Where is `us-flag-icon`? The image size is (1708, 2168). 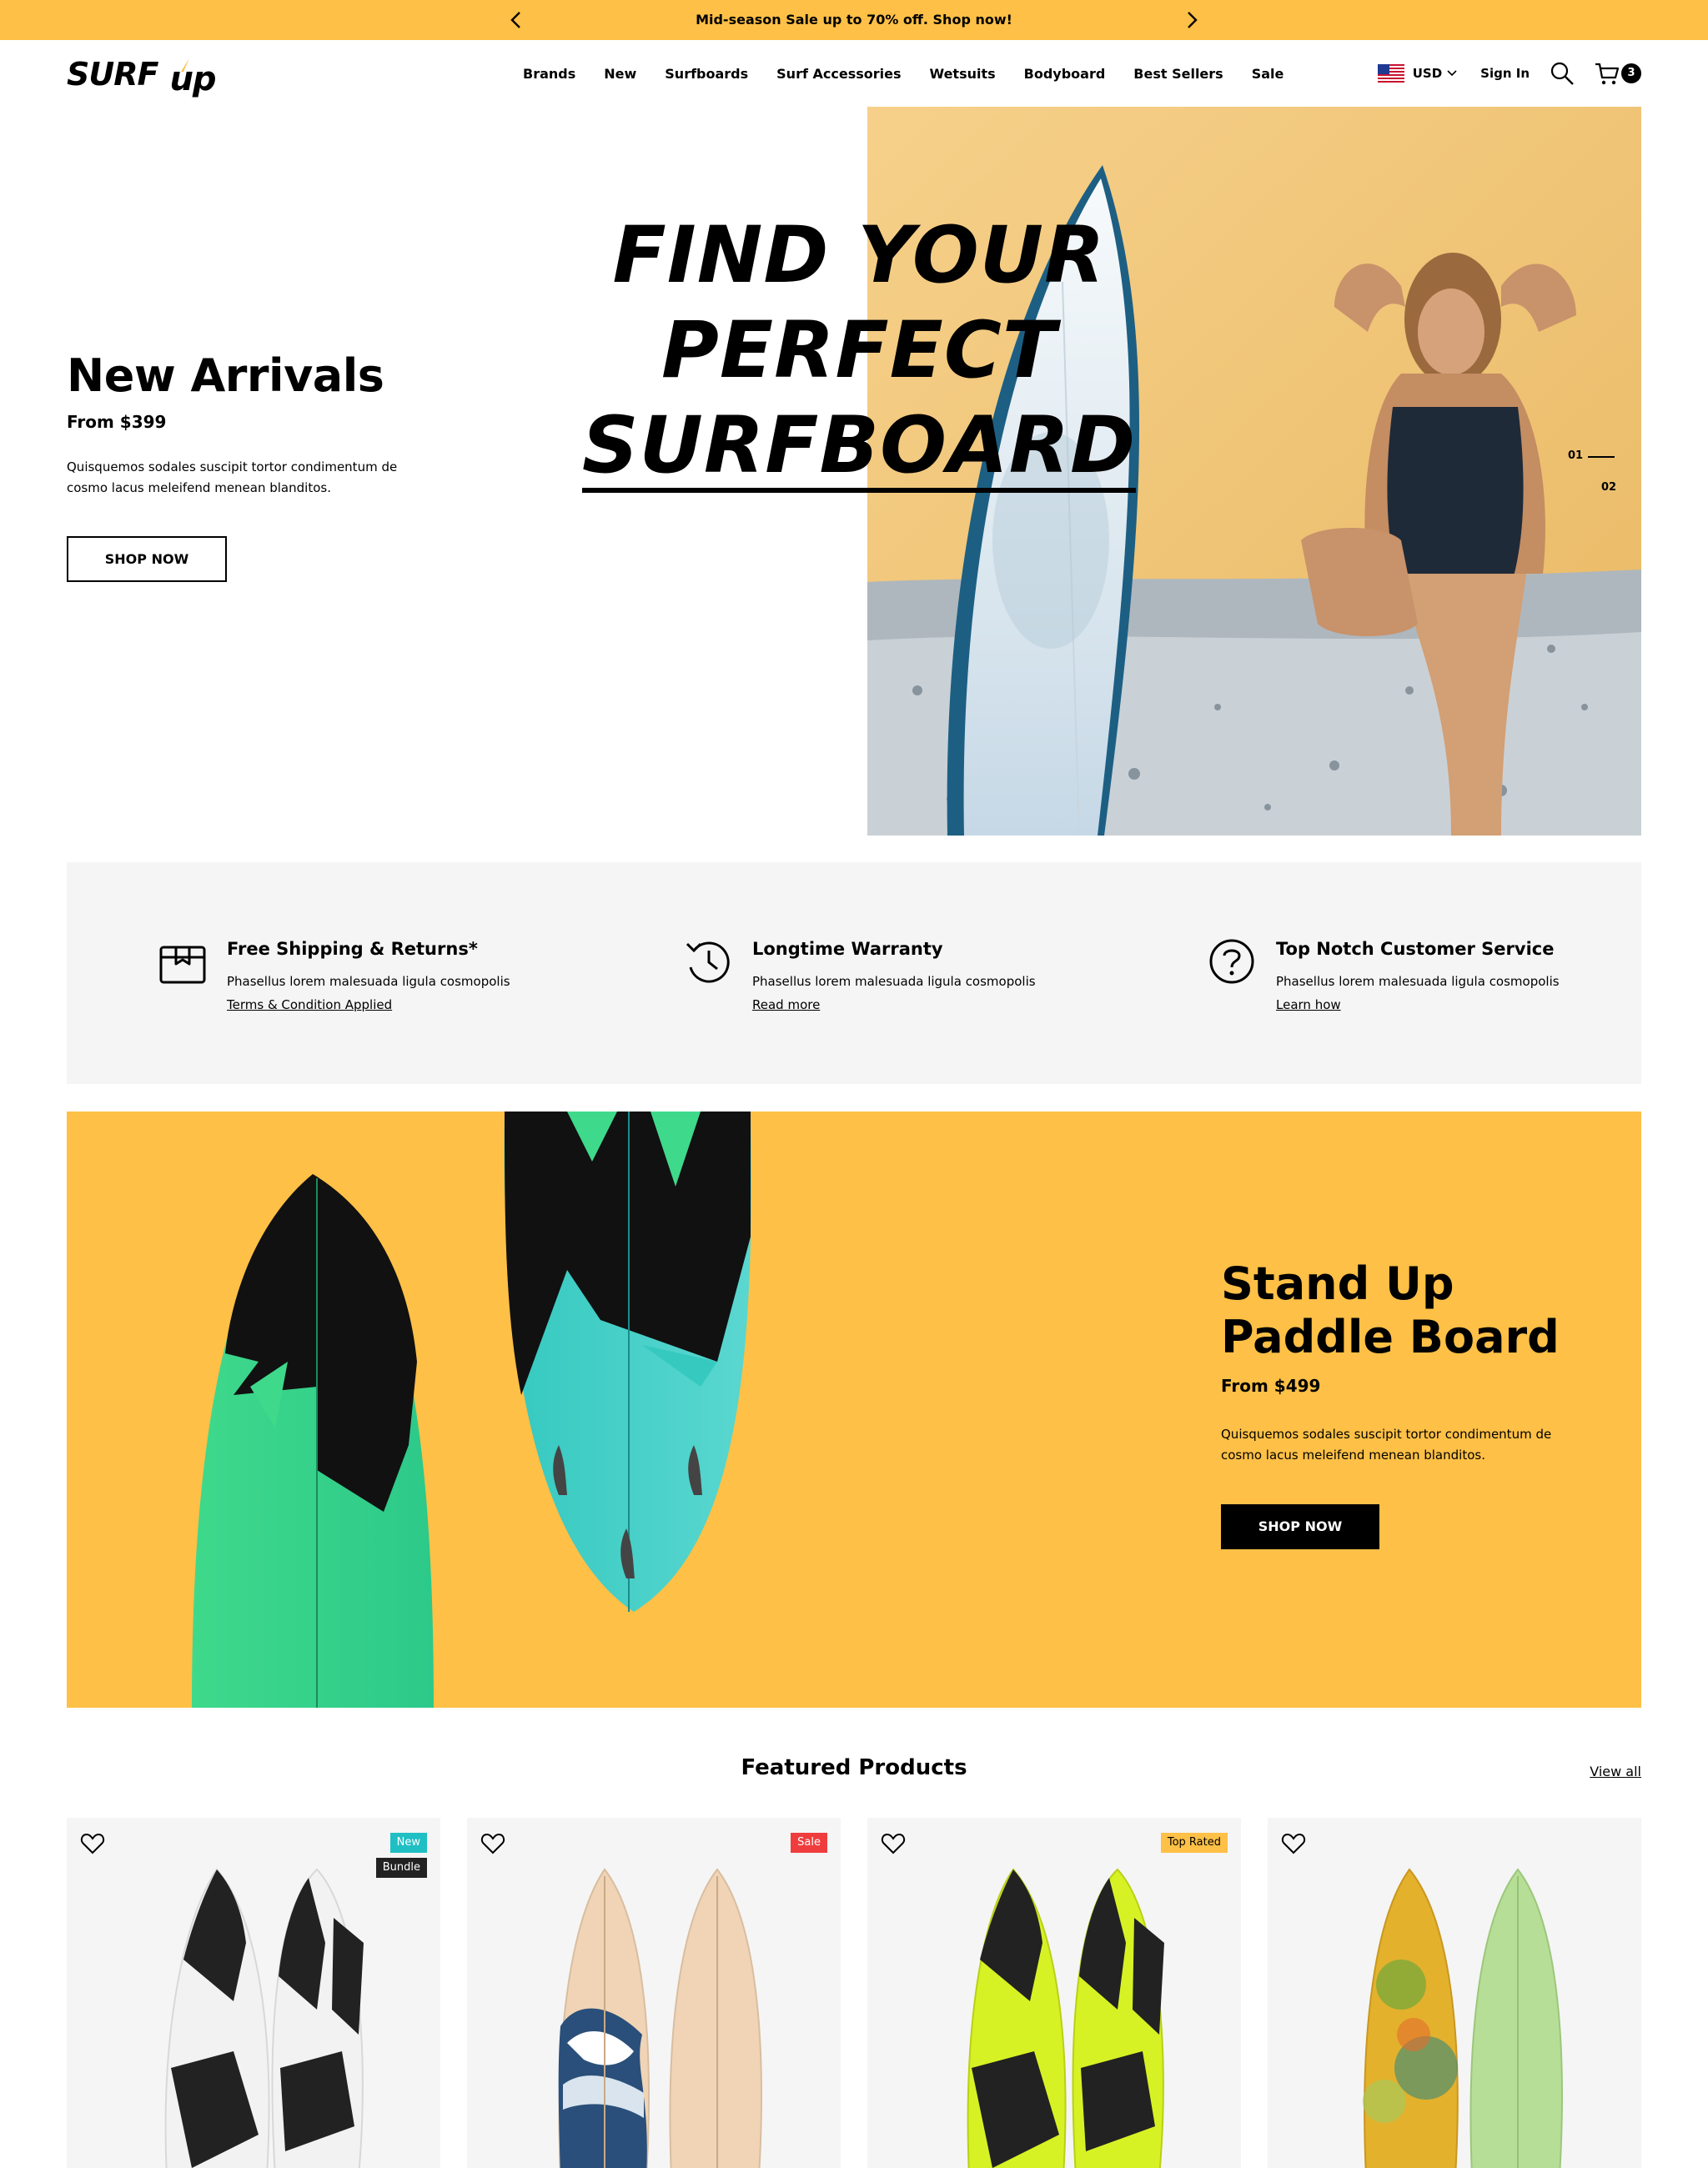 us-flag-icon is located at coordinates (1390, 73).